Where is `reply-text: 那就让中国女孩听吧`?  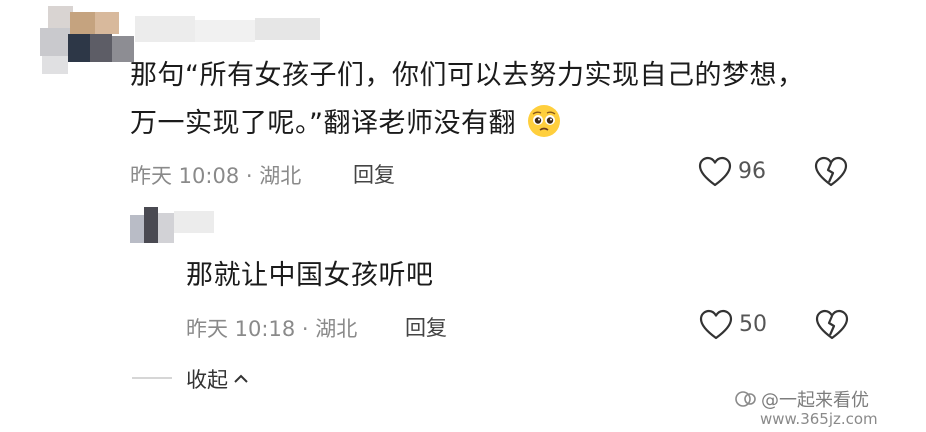
reply-text: 那就让中国女孩听吧 is located at coordinates (310, 275).